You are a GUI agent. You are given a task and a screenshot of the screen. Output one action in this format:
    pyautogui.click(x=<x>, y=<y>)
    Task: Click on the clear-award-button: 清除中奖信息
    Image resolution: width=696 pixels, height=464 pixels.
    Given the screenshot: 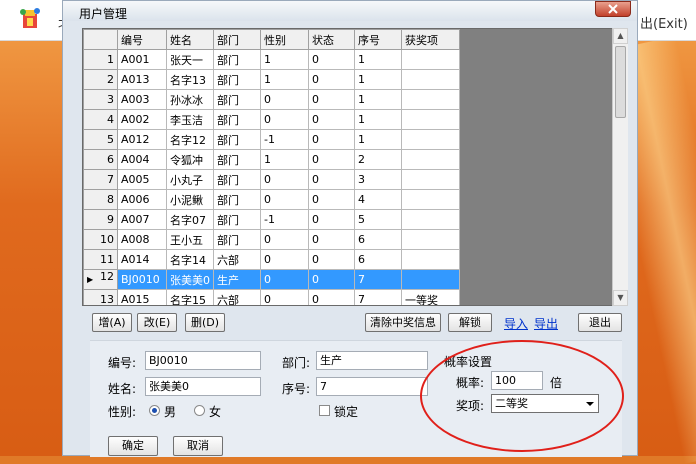 What is the action you would take?
    pyautogui.click(x=403, y=322)
    